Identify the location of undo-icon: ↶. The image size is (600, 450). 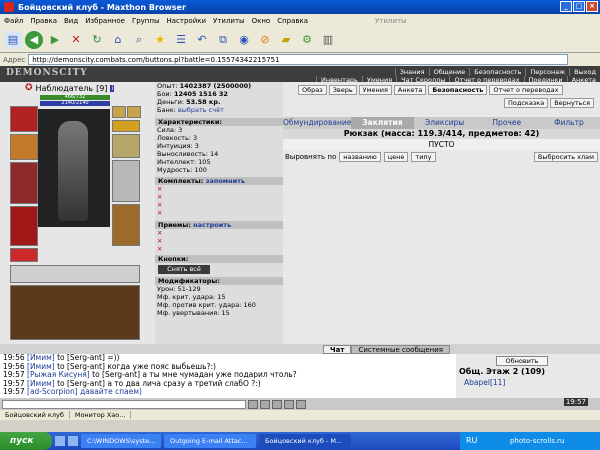
(202, 40).